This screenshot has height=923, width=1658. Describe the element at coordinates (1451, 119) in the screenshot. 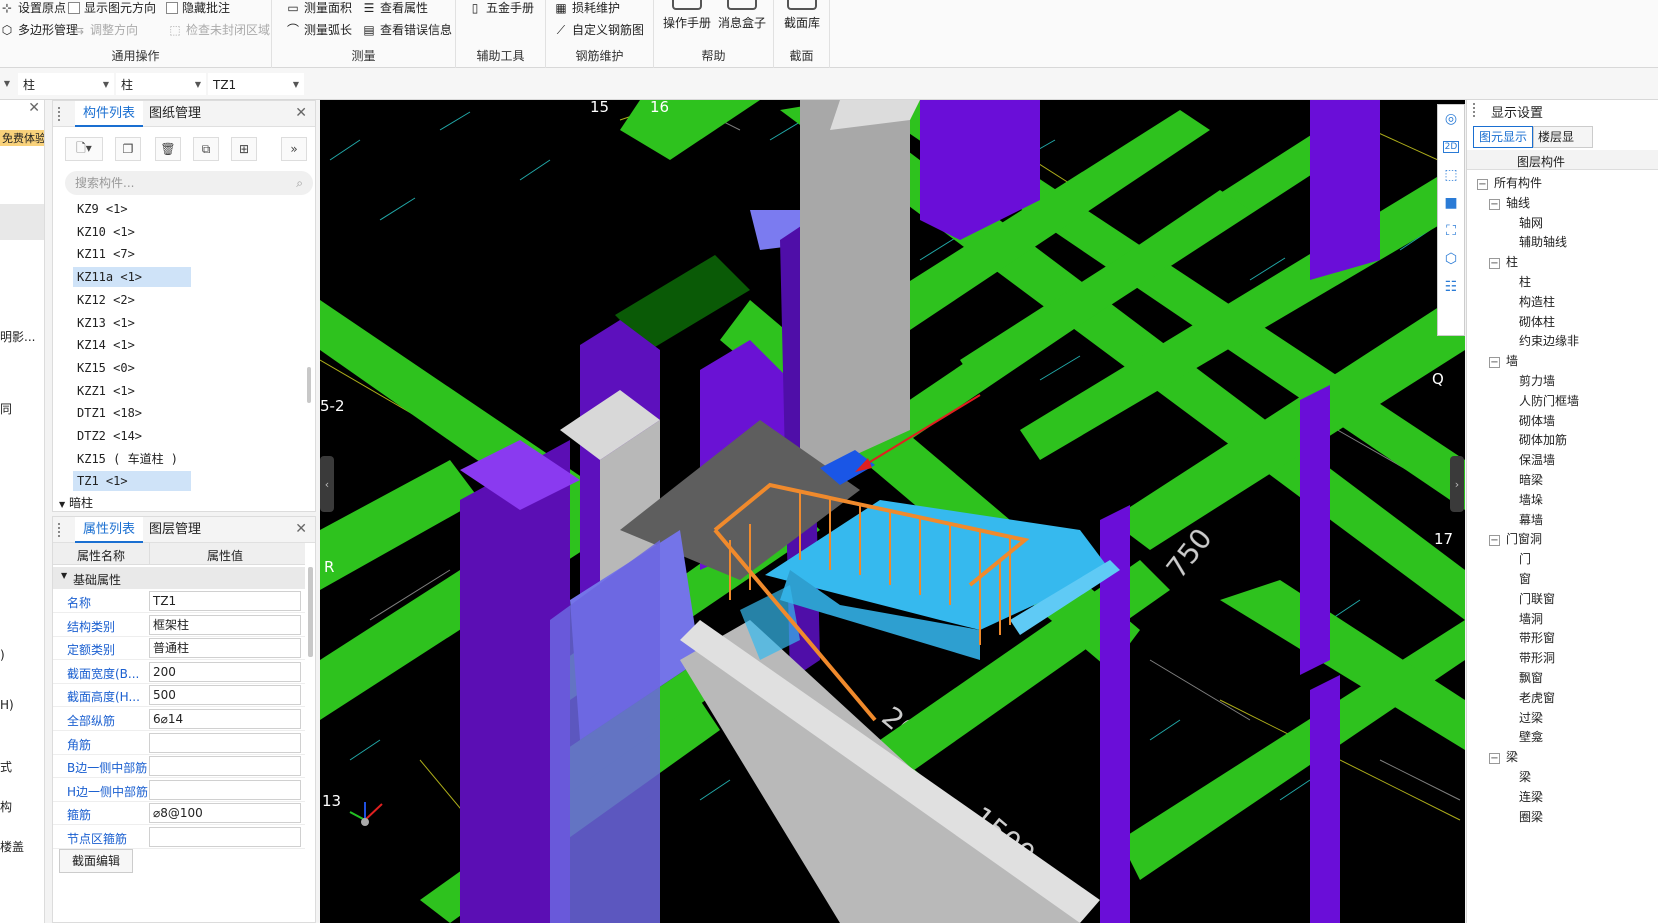

I see `orbit-button: ◎` at that location.